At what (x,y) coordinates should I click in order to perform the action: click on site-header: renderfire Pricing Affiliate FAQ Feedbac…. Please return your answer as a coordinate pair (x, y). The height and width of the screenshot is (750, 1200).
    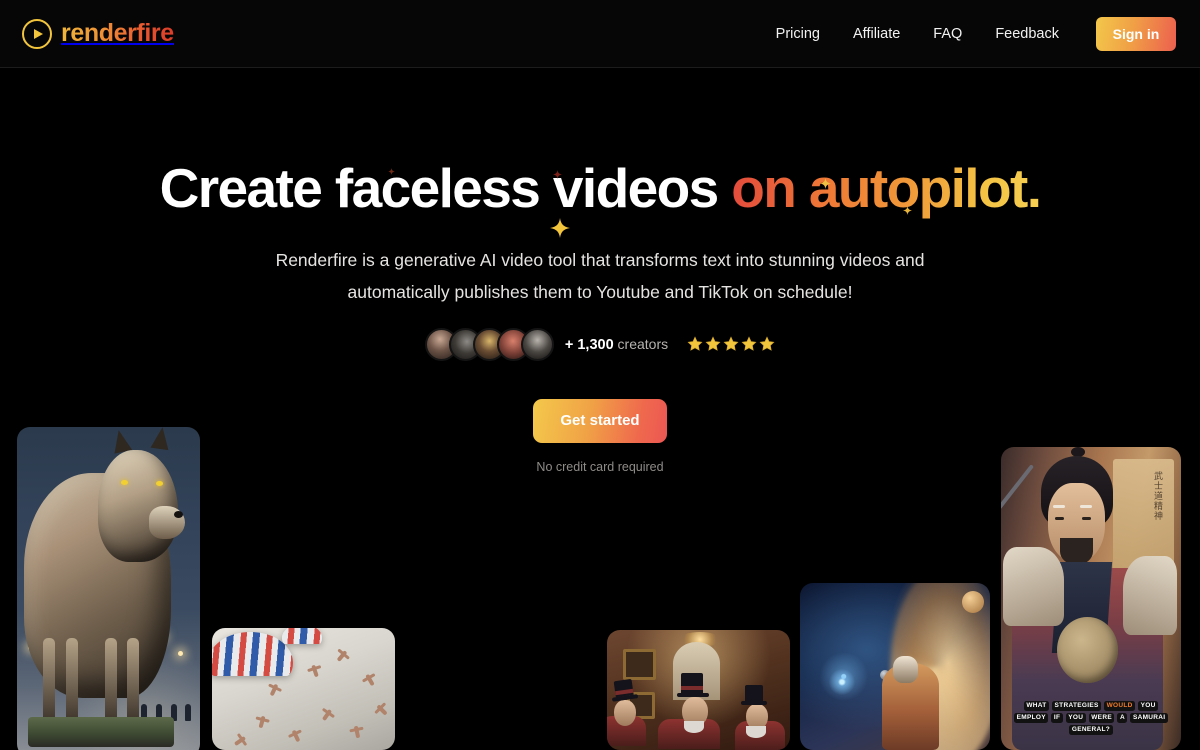
    Looking at the image, I should click on (600, 34).